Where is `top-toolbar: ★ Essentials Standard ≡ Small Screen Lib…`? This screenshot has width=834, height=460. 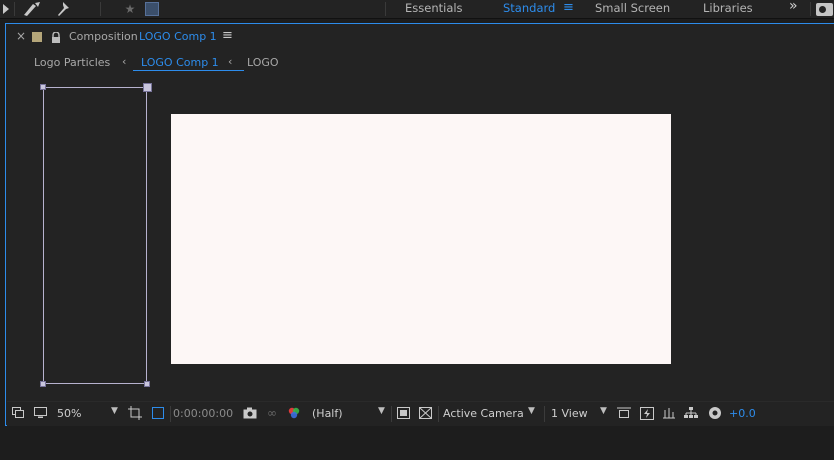
top-toolbar: ★ Essentials Standard ≡ Small Screen Lib… is located at coordinates (417, 9).